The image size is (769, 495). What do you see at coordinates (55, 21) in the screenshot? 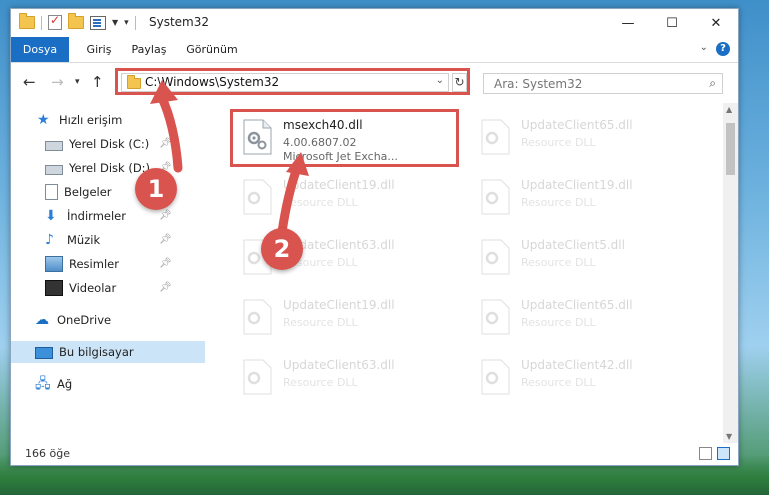
I see `properties-check-icon` at bounding box center [55, 21].